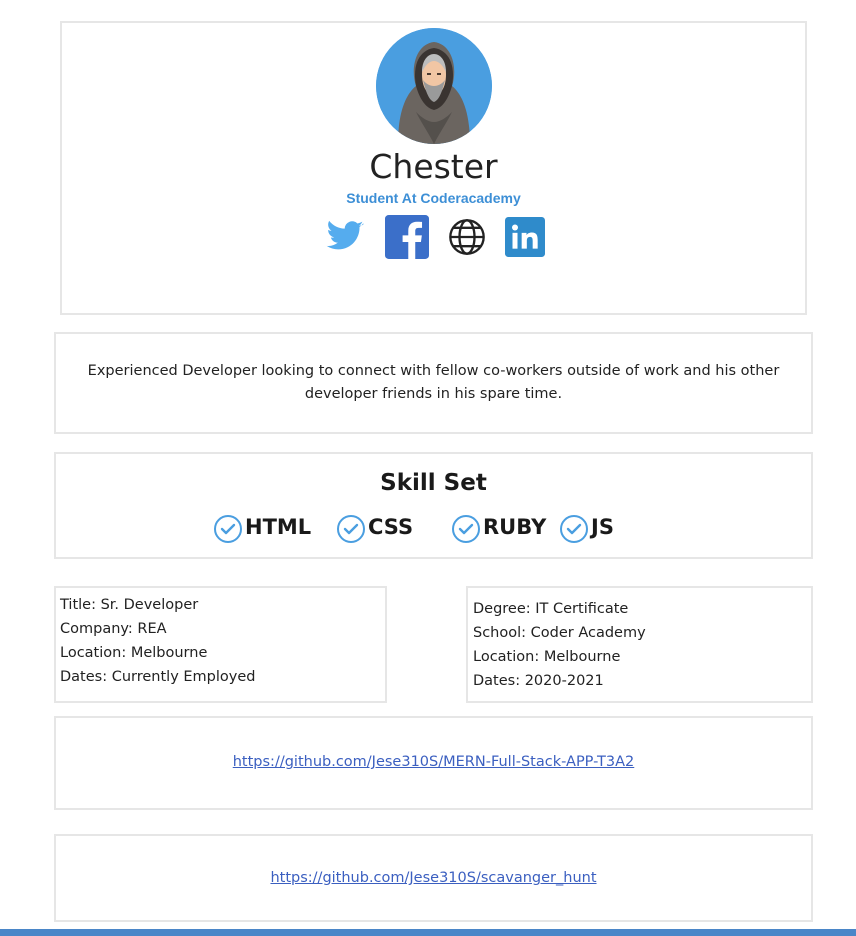 This screenshot has height=936, width=856. I want to click on experience-company: Company: REA, so click(113, 629).